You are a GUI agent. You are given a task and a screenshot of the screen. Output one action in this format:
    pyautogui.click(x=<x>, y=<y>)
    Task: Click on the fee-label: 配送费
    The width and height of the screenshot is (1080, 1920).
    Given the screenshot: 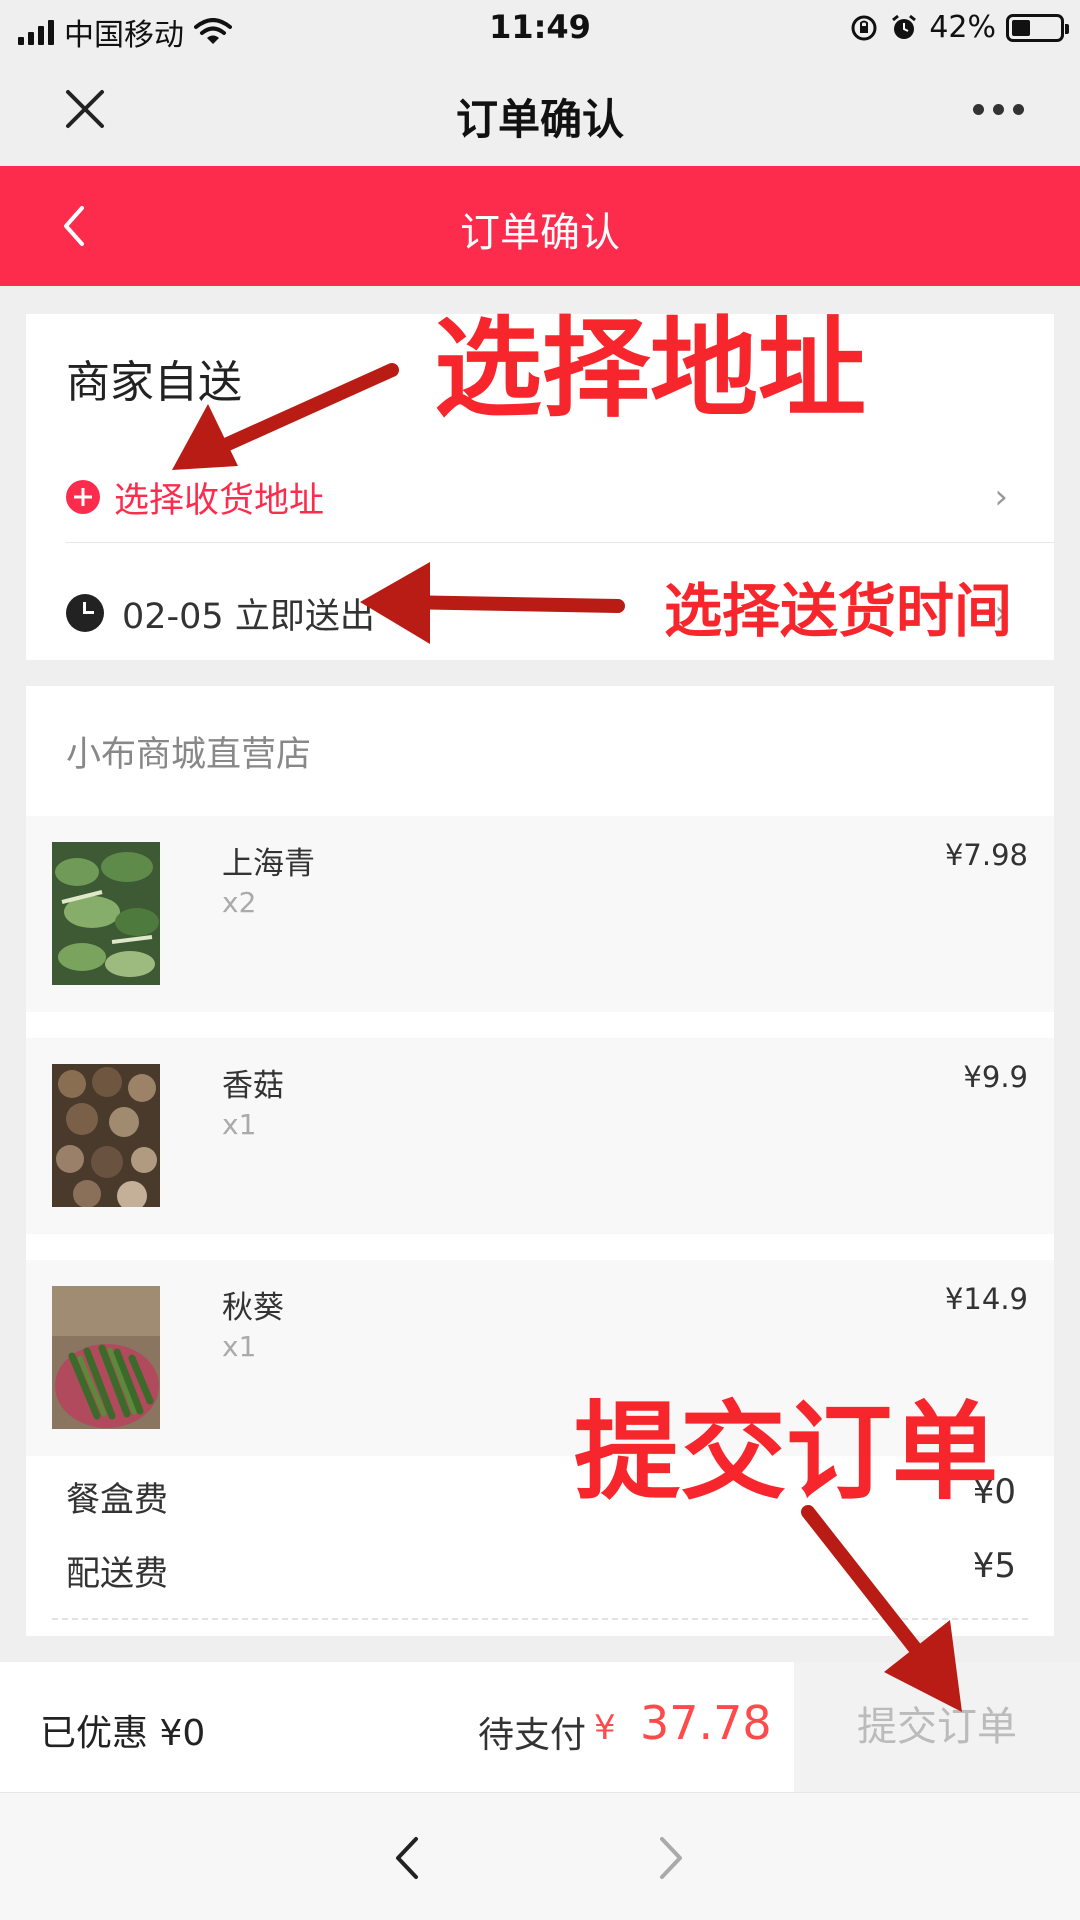 What is the action you would take?
    pyautogui.click(x=117, y=1574)
    